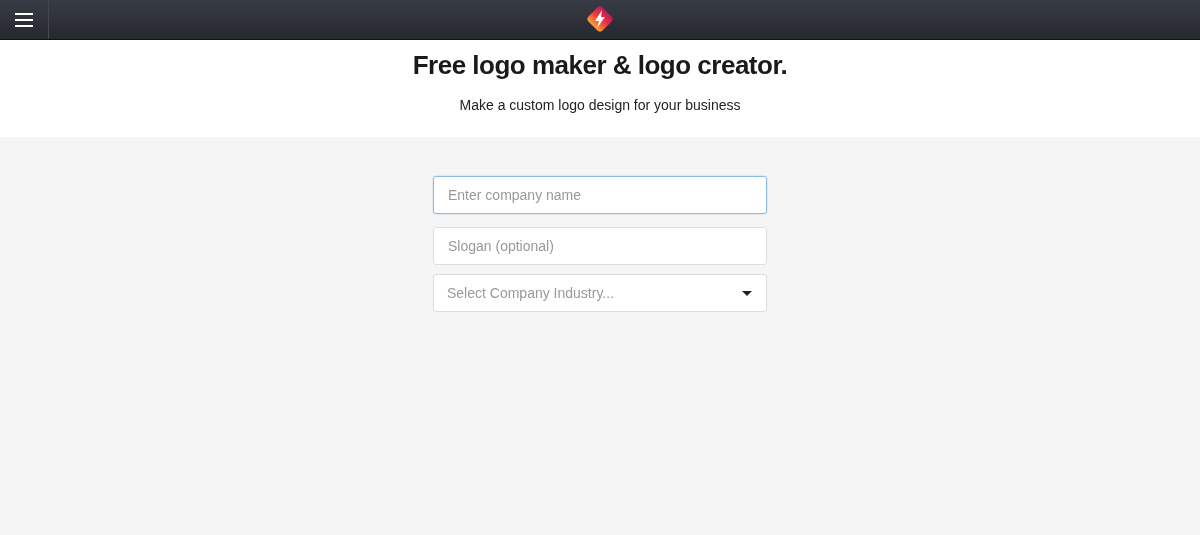 The image size is (1200, 535). Describe the element at coordinates (747, 293) in the screenshot. I see `caret-icon` at that location.